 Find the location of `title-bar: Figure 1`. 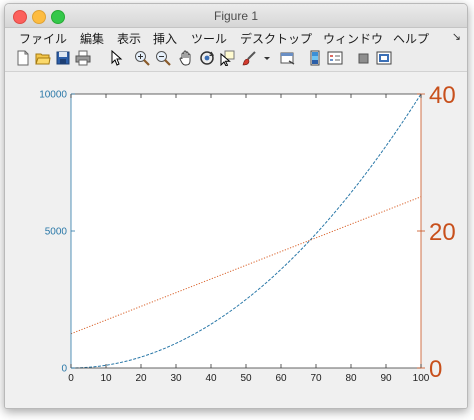

title-bar: Figure 1 is located at coordinates (236, 16).